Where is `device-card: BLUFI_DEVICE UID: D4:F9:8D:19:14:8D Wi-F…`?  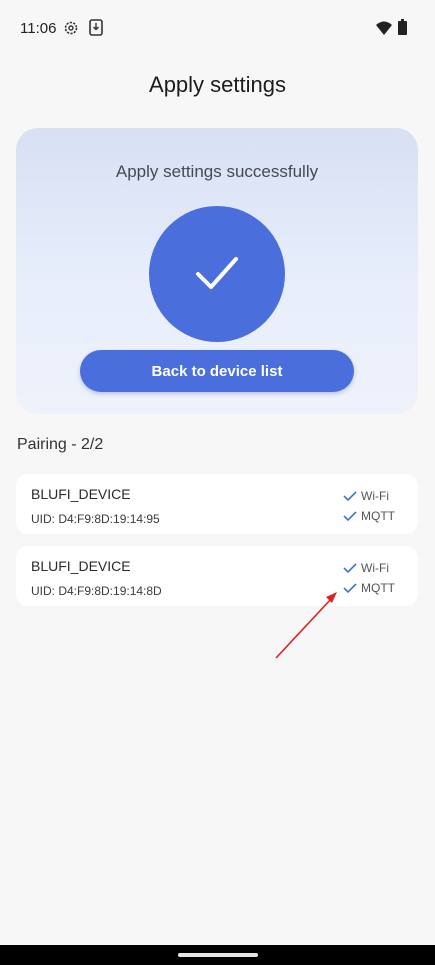 device-card: BLUFI_DEVICE UID: D4:F9:8D:19:14:8D Wi-F… is located at coordinates (217, 576).